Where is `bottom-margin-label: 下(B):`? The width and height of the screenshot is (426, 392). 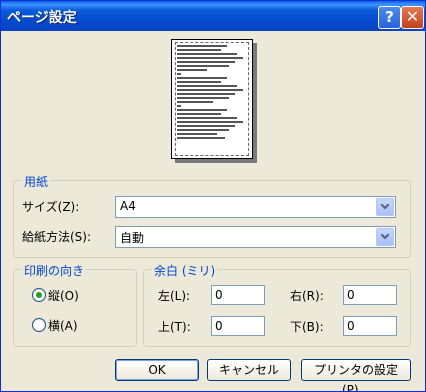 bottom-margin-label: 下(B): is located at coordinates (307, 327).